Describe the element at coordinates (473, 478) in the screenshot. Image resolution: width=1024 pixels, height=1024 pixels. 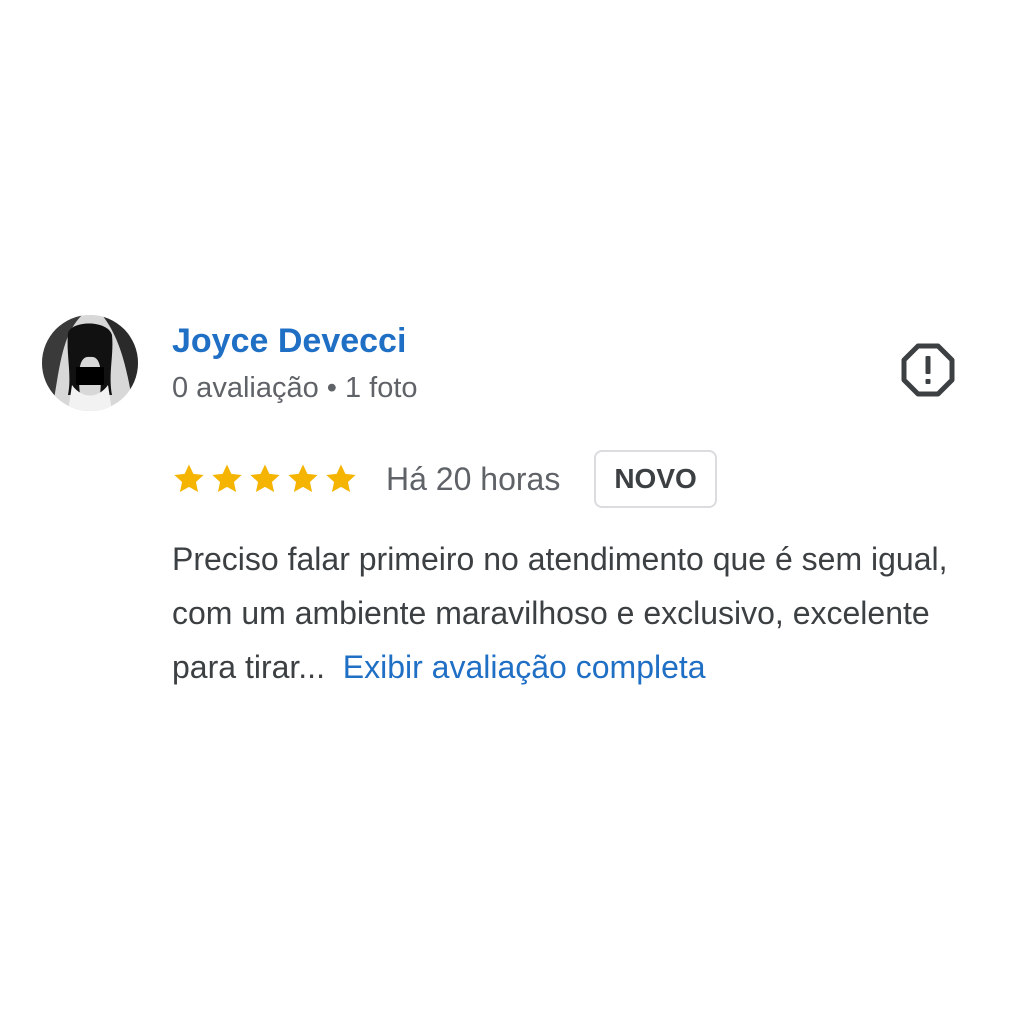
I see `review-time: Há 20 horas` at that location.